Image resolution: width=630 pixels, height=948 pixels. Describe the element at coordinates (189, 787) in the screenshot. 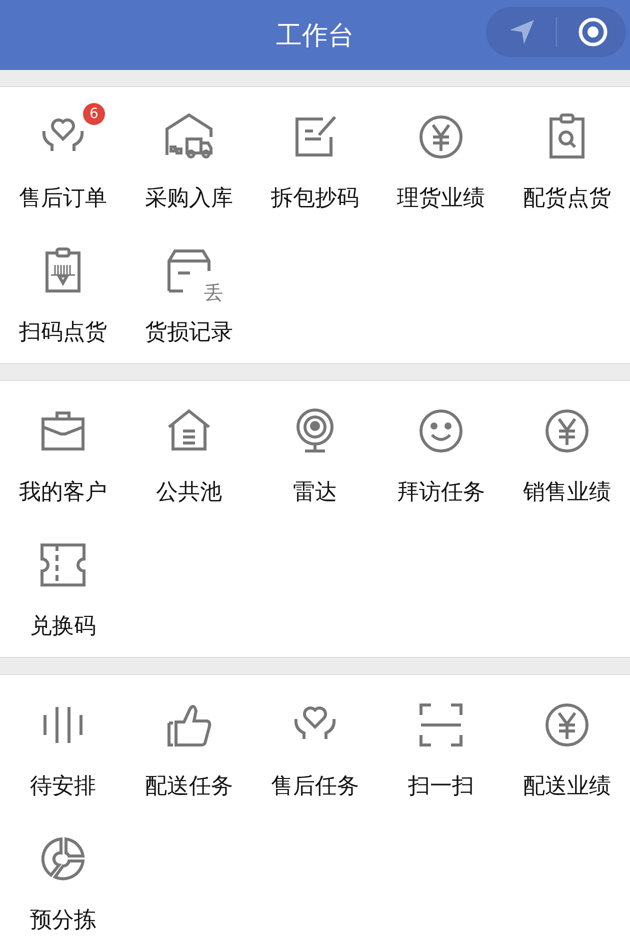

I see `tile-label: 配送任务` at that location.